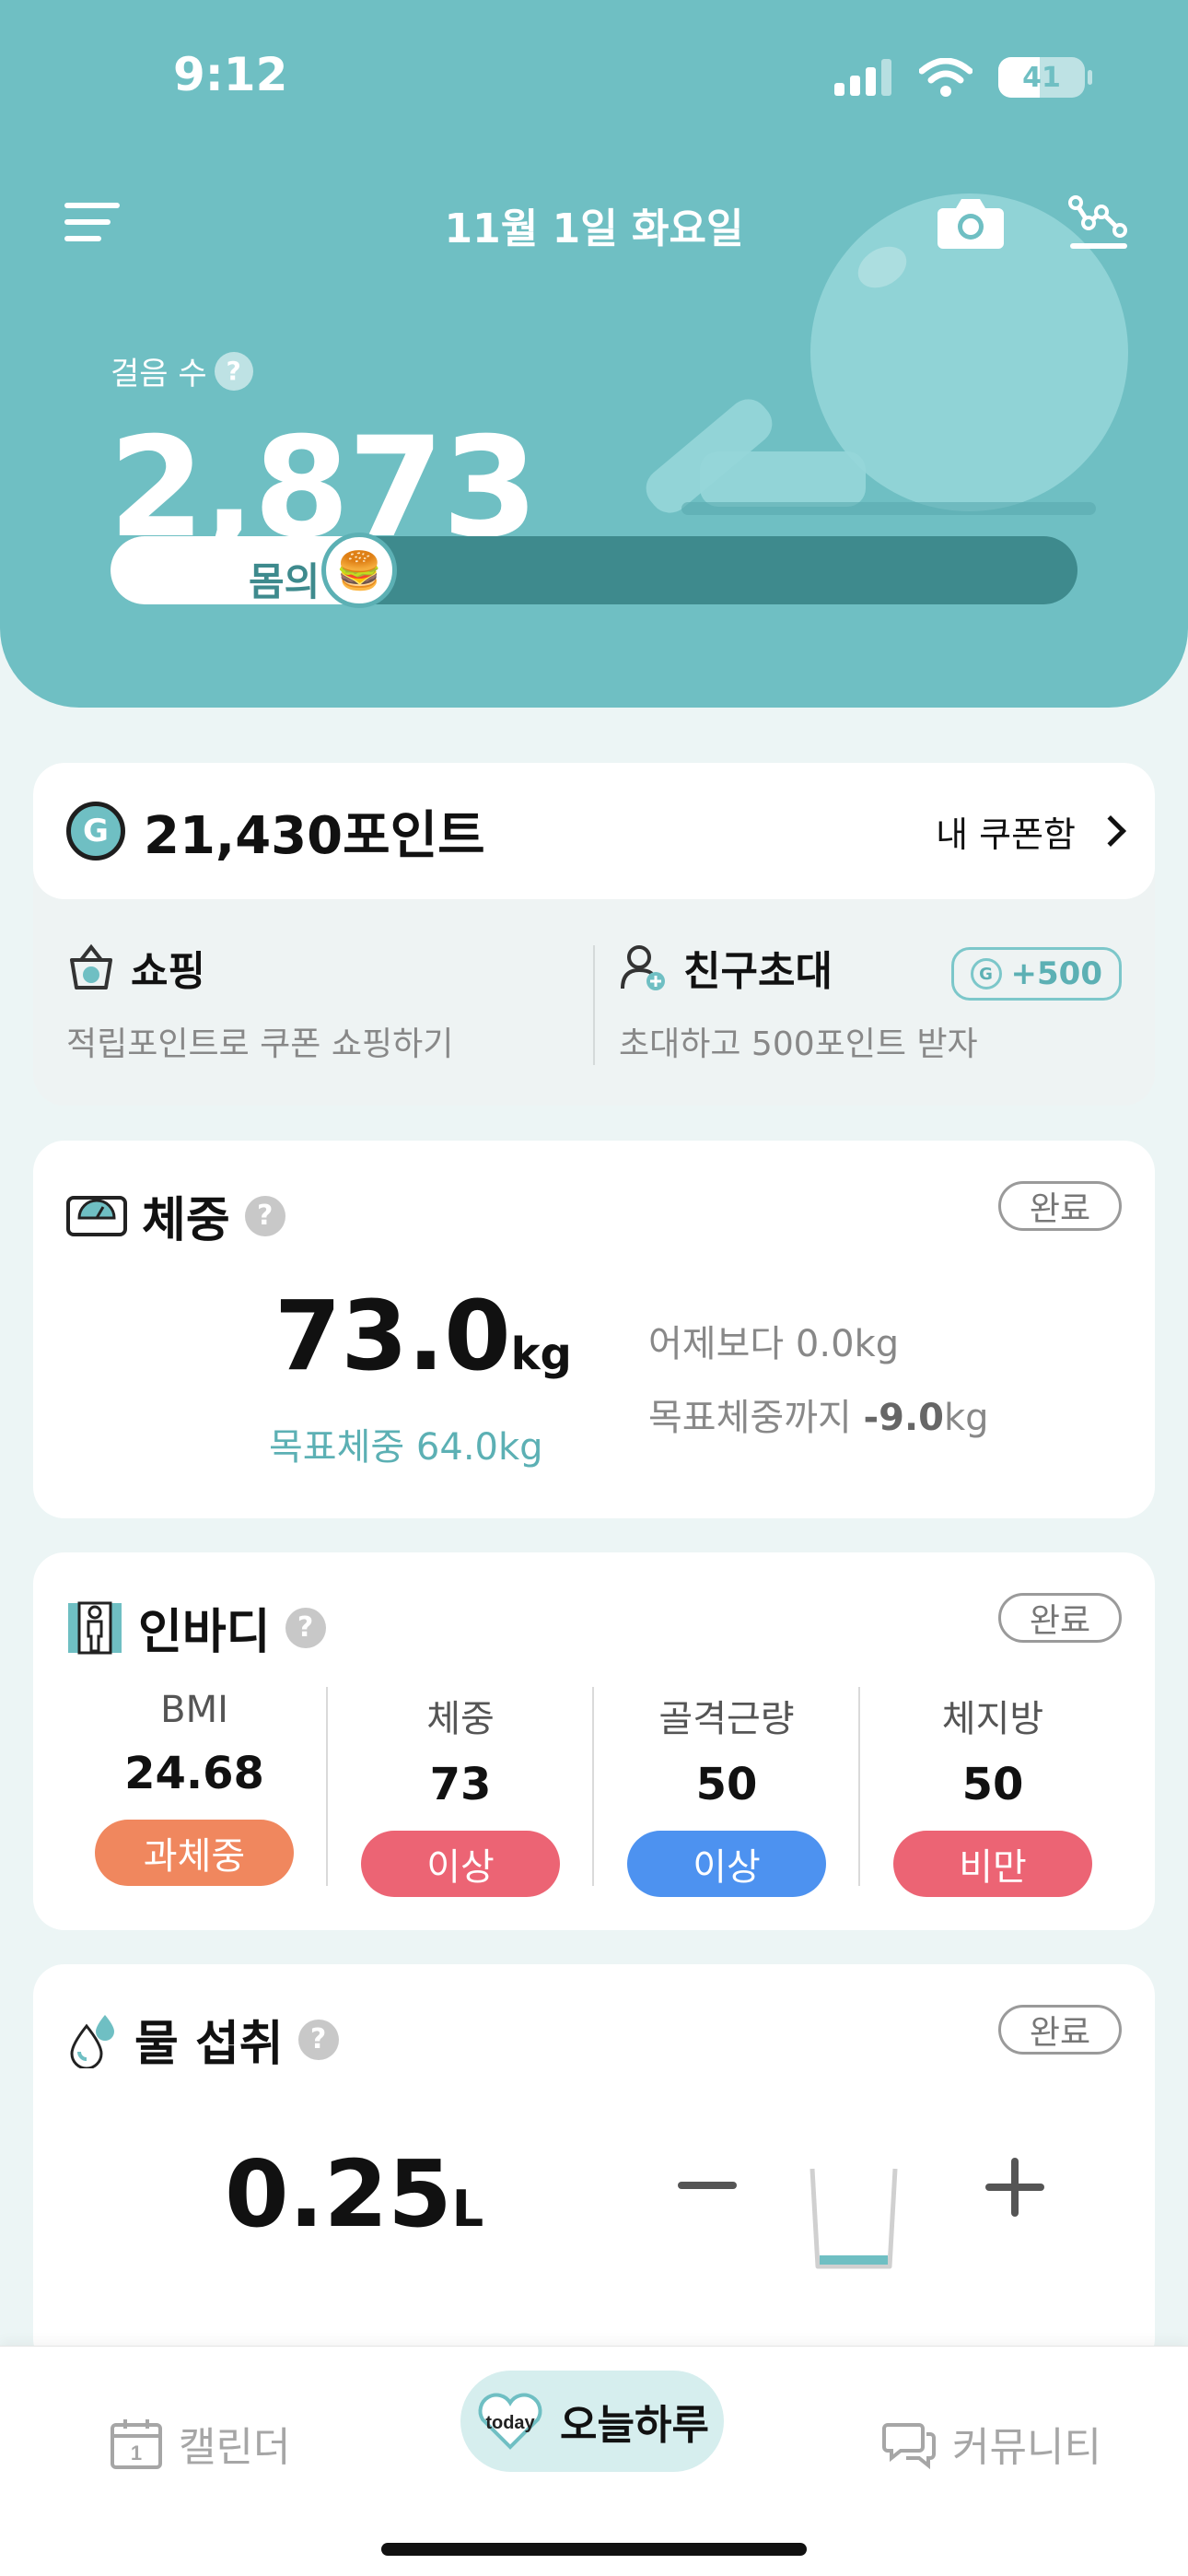 This screenshot has width=1188, height=2576. What do you see at coordinates (209, 2044) in the screenshot?
I see `water-title-text: 물 섭취` at bounding box center [209, 2044].